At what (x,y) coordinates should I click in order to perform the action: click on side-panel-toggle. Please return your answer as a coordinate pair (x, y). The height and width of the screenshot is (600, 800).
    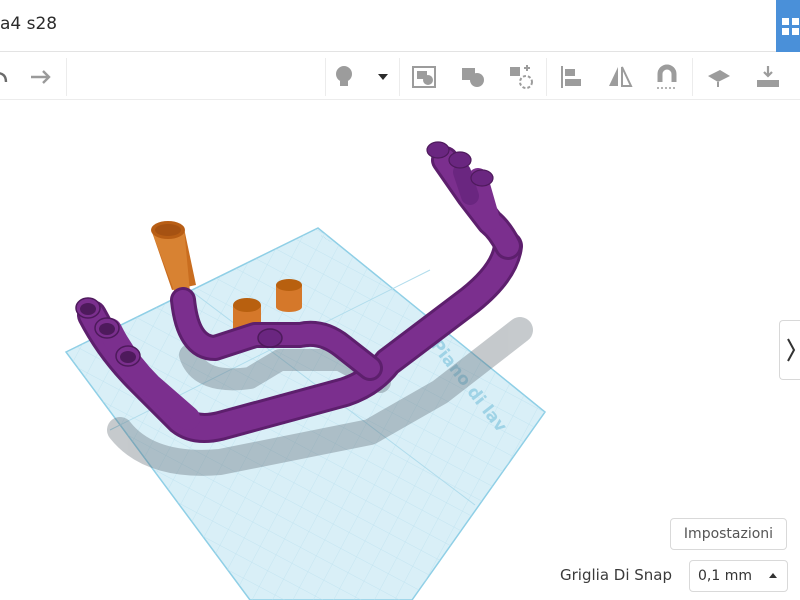
    Looking at the image, I should click on (789, 350).